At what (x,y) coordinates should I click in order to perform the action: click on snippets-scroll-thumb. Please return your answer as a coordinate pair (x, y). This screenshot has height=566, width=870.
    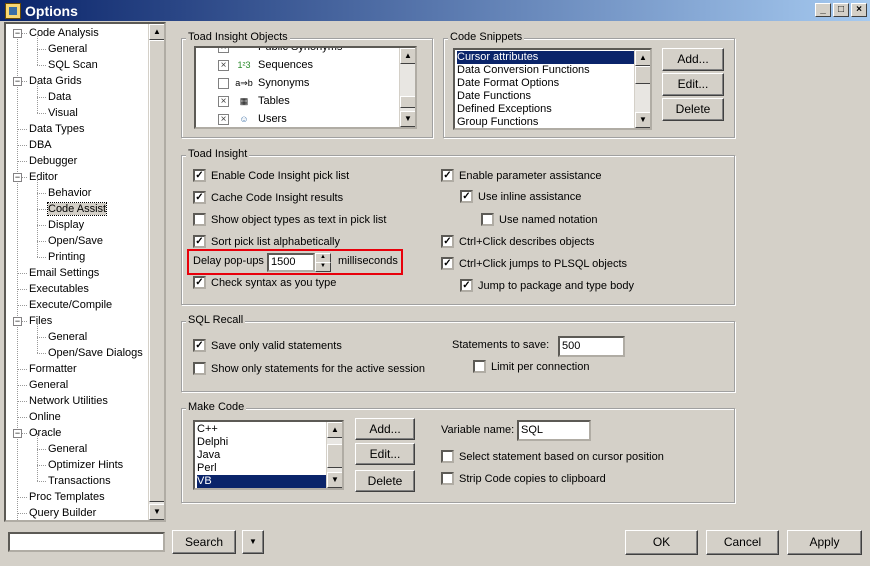
    Looking at the image, I should click on (642, 75).